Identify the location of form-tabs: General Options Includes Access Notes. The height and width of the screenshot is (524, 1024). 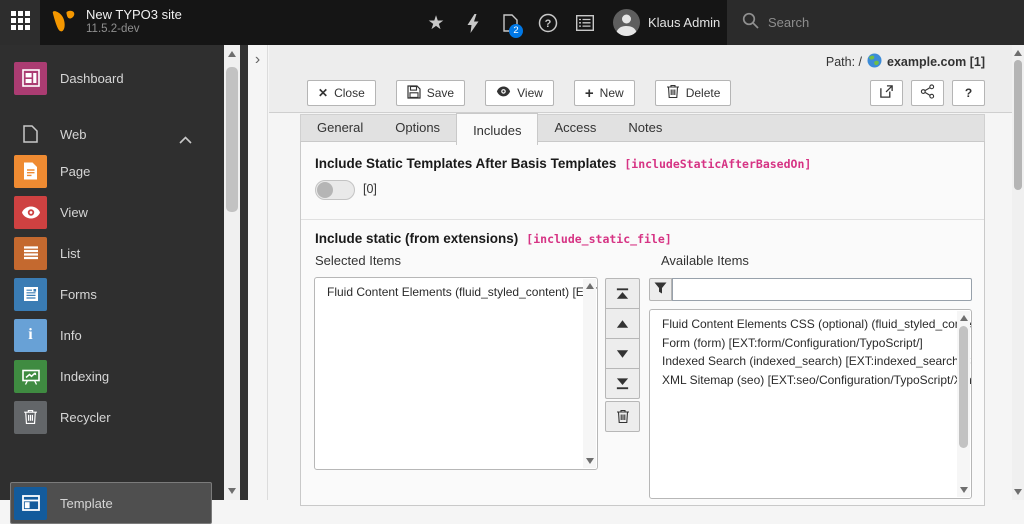
(642, 129).